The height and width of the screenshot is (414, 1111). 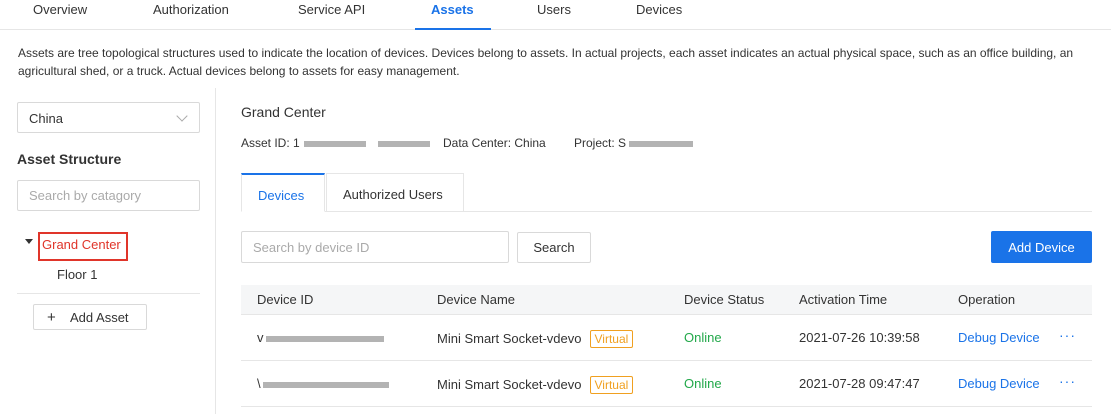 What do you see at coordinates (108, 195) in the screenshot?
I see `category-search-input` at bounding box center [108, 195].